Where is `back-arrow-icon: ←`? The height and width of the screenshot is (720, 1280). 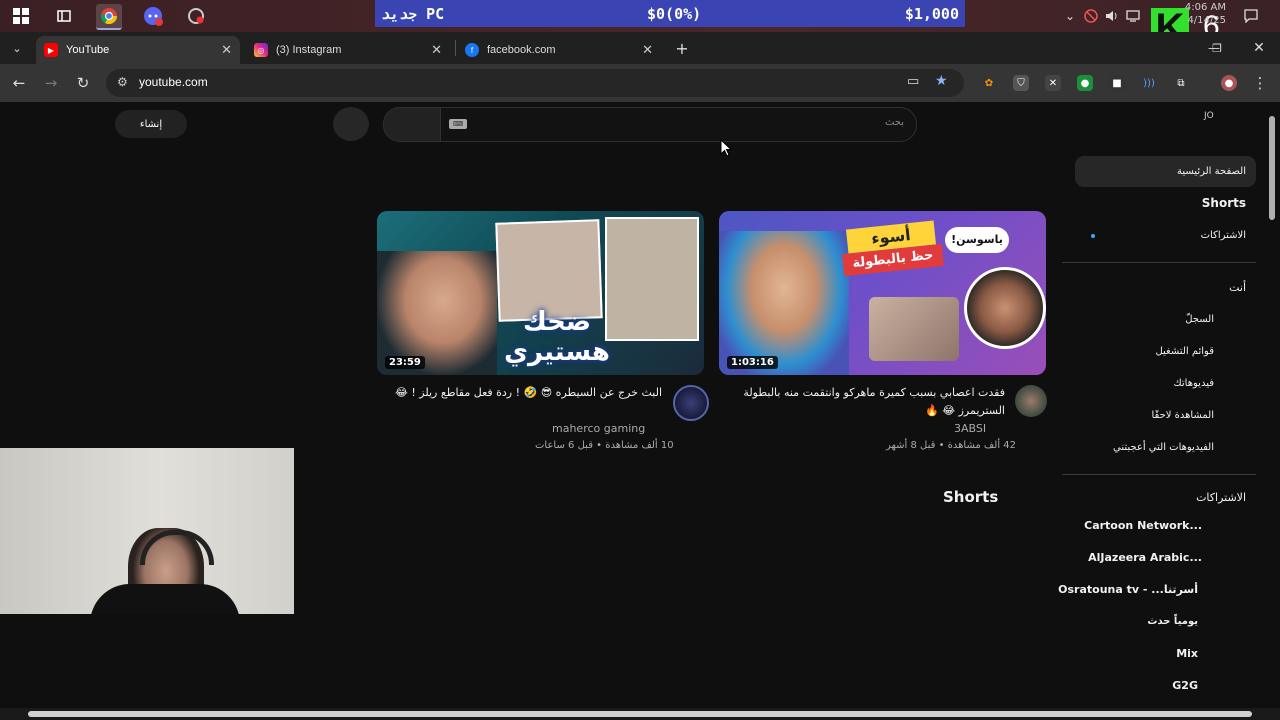 back-arrow-icon: ← is located at coordinates (19, 83).